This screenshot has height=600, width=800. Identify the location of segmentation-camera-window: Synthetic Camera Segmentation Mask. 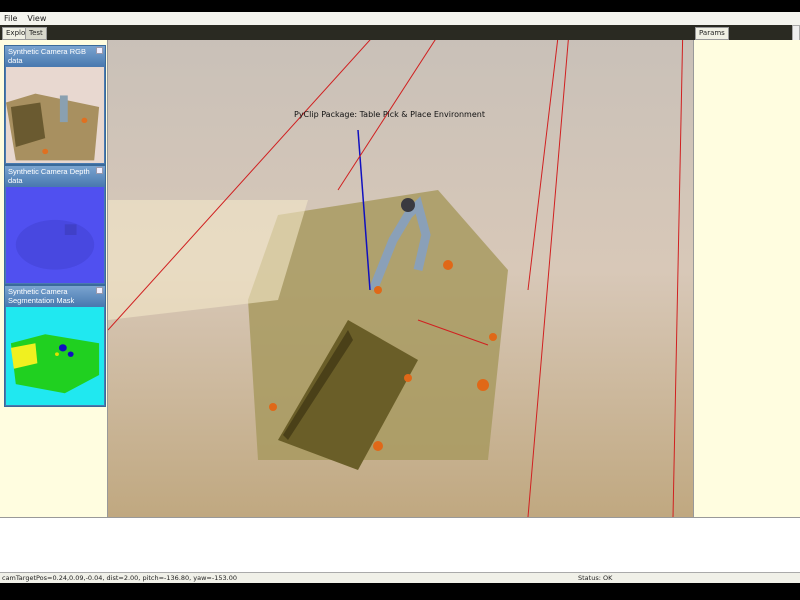
(55, 346).